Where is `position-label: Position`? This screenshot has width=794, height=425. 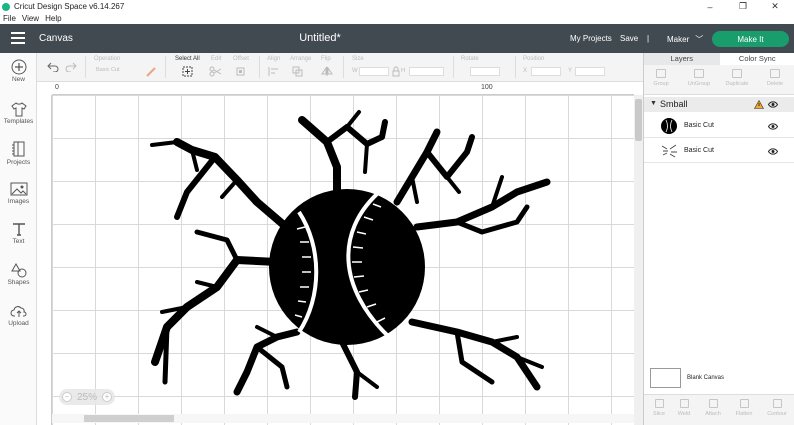 position-label: Position is located at coordinates (534, 59).